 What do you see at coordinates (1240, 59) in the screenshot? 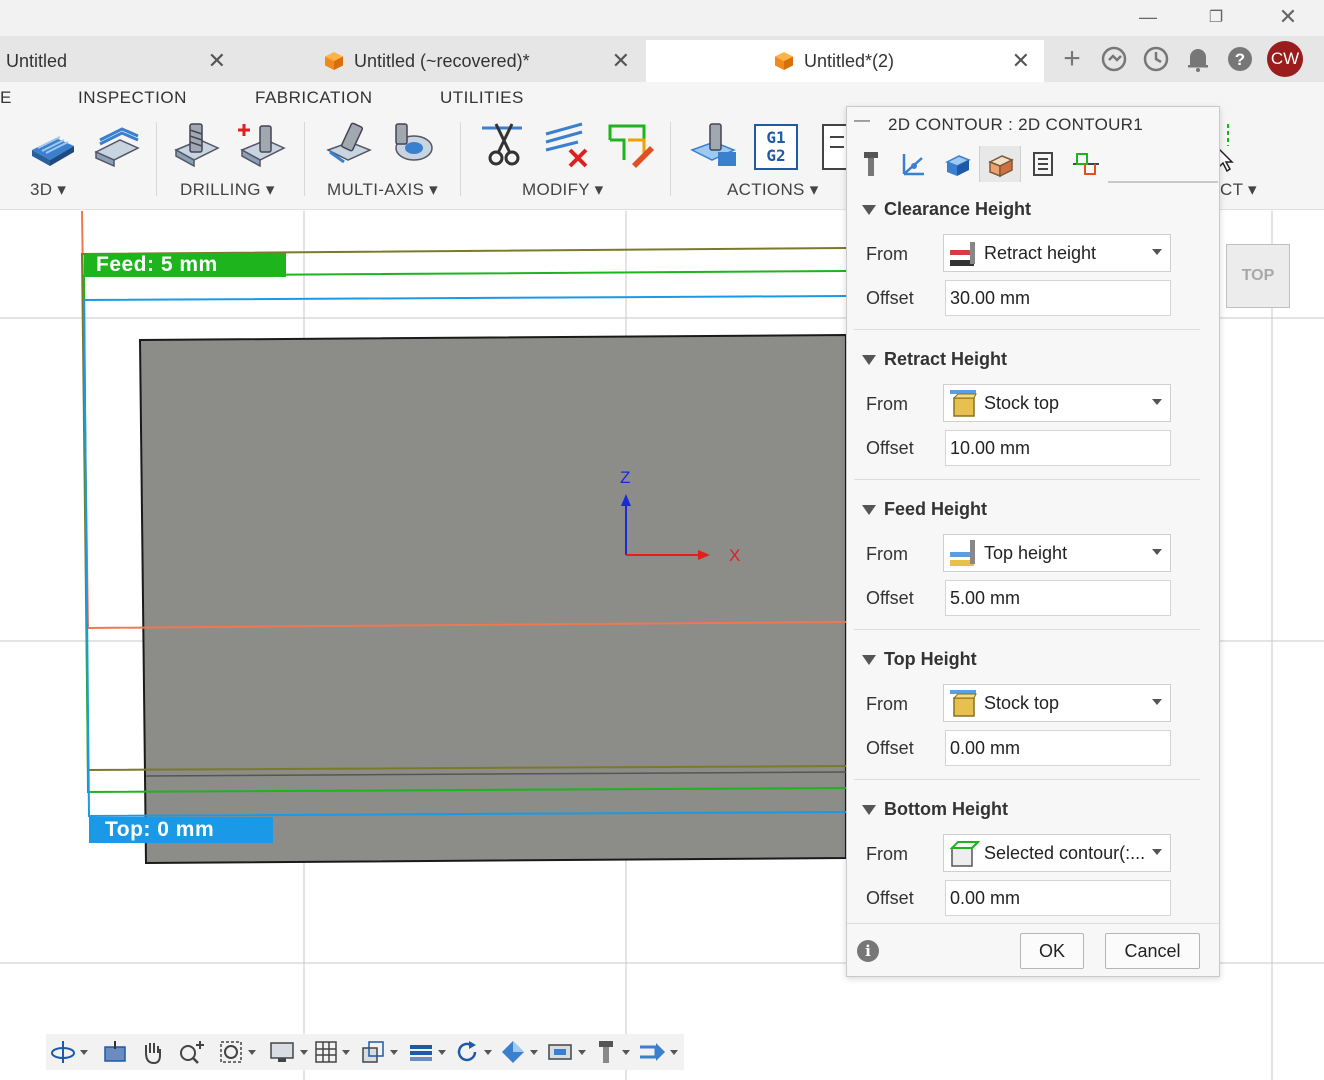
I see `help-icon: ?` at bounding box center [1240, 59].